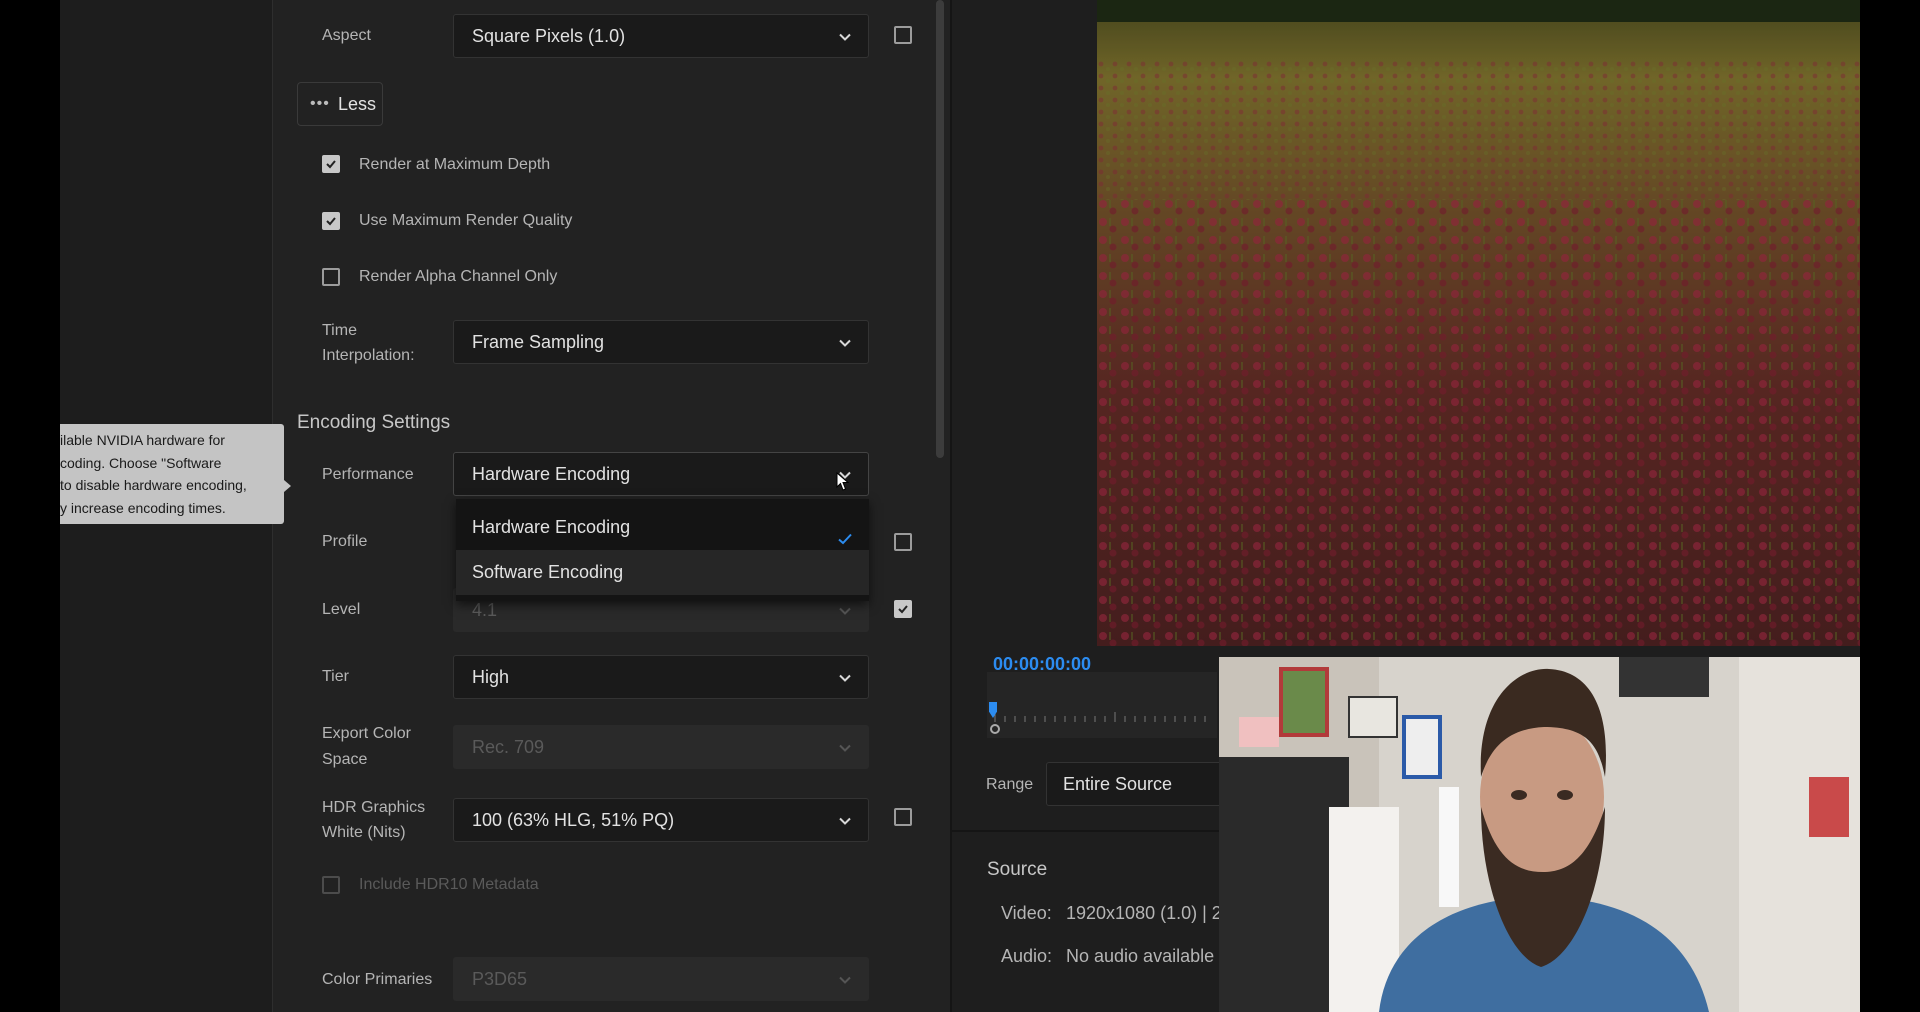 The height and width of the screenshot is (1012, 1920). What do you see at coordinates (661, 747) in the screenshot?
I see `color-space-dropdown: Rec. 709` at bounding box center [661, 747].